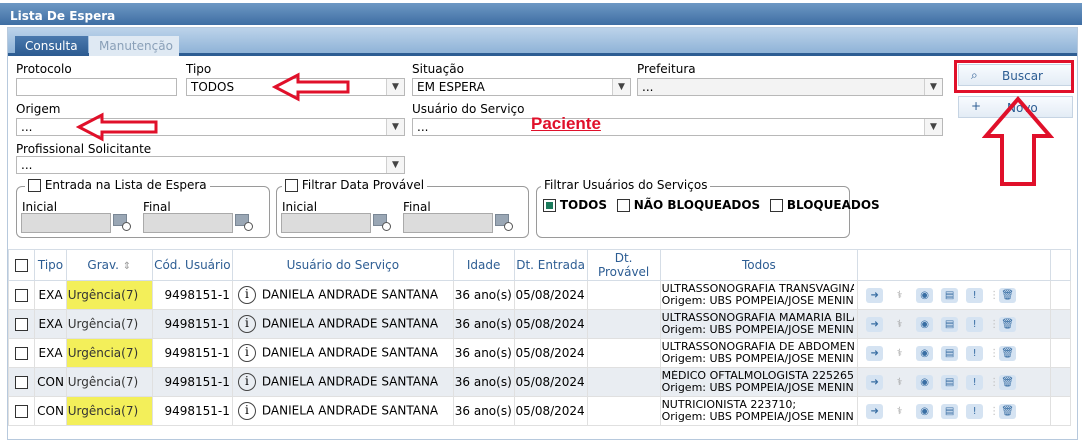 The height and width of the screenshot is (440, 1082). Describe the element at coordinates (300, 207) in the screenshot. I see `provavel-inicial-label: Inicial` at that location.